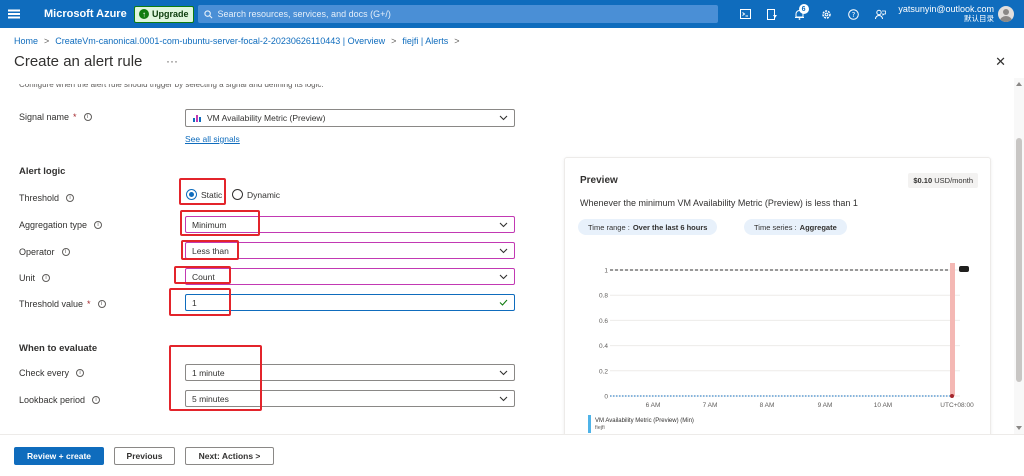 Image resolution: width=1024 pixels, height=476 pixels. What do you see at coordinates (60, 400) in the screenshot?
I see `lookback-period-label: Lookback period i` at bounding box center [60, 400].